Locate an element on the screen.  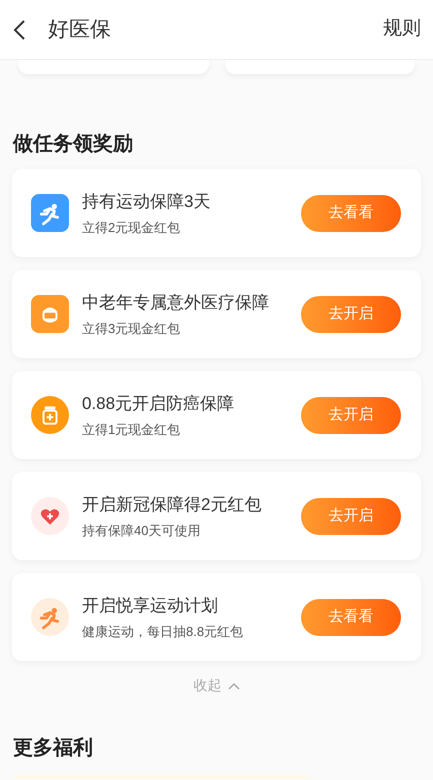
task-subtitle: 立得2元现金红包 is located at coordinates (132, 227).